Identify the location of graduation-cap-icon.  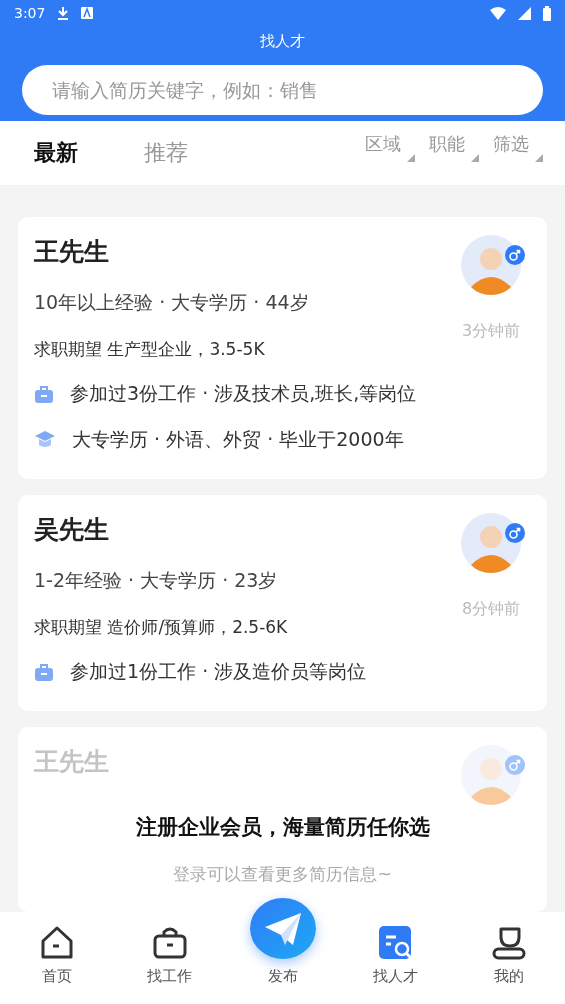
(45, 440).